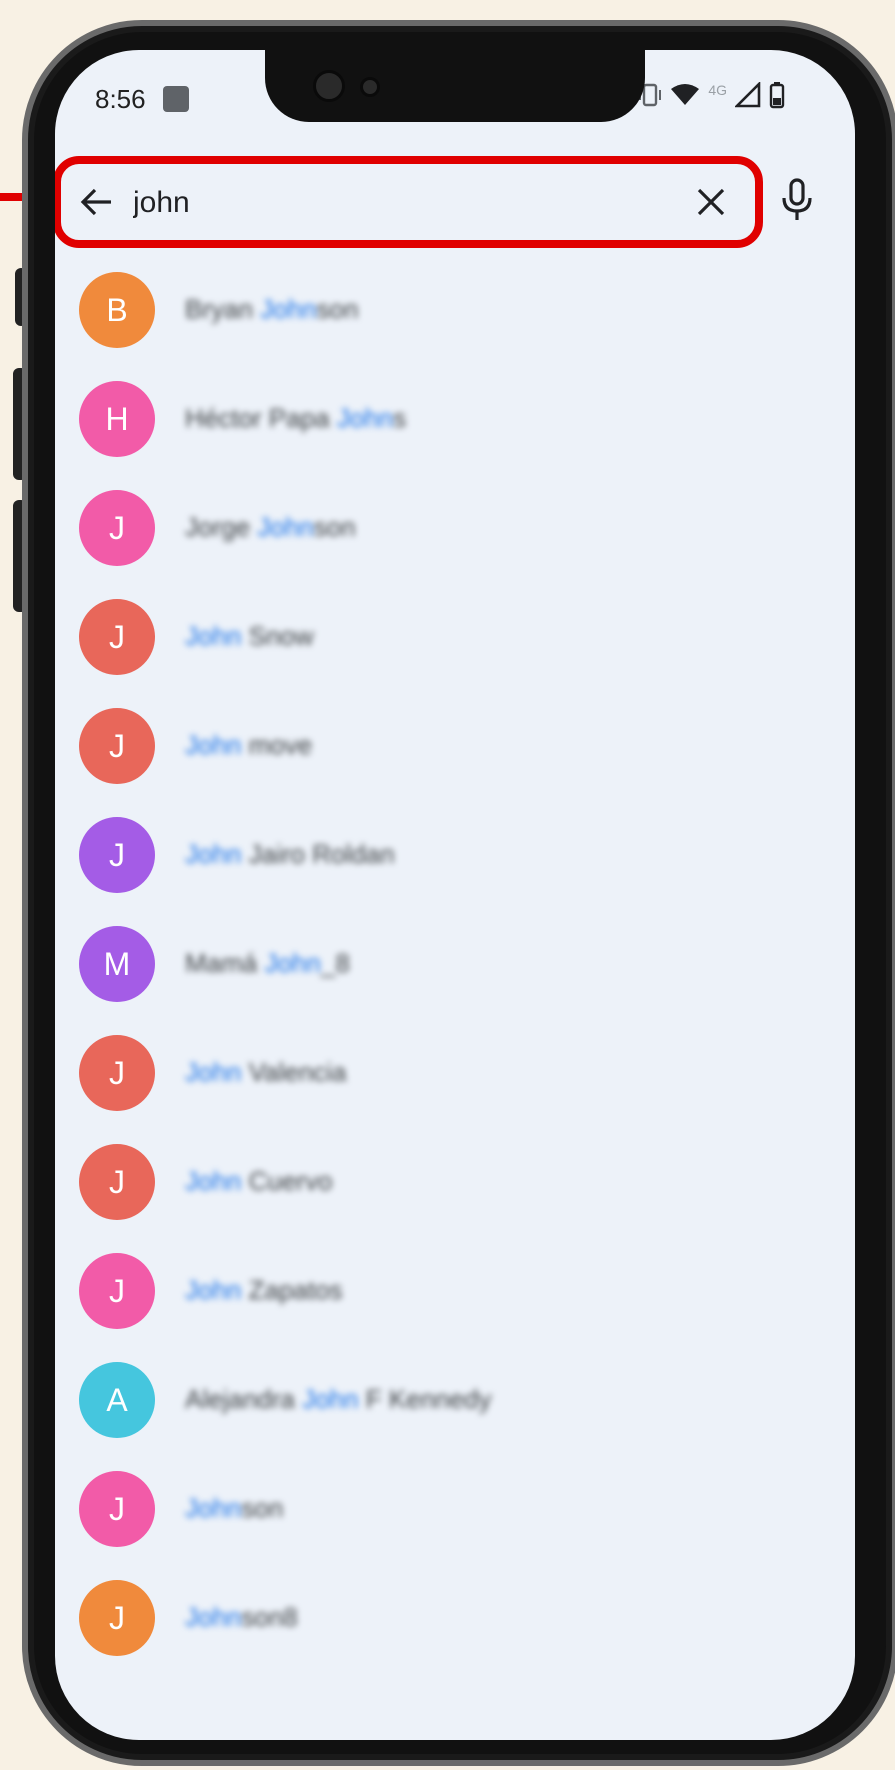 The width and height of the screenshot is (895, 1770). I want to click on avatar: H, so click(117, 419).